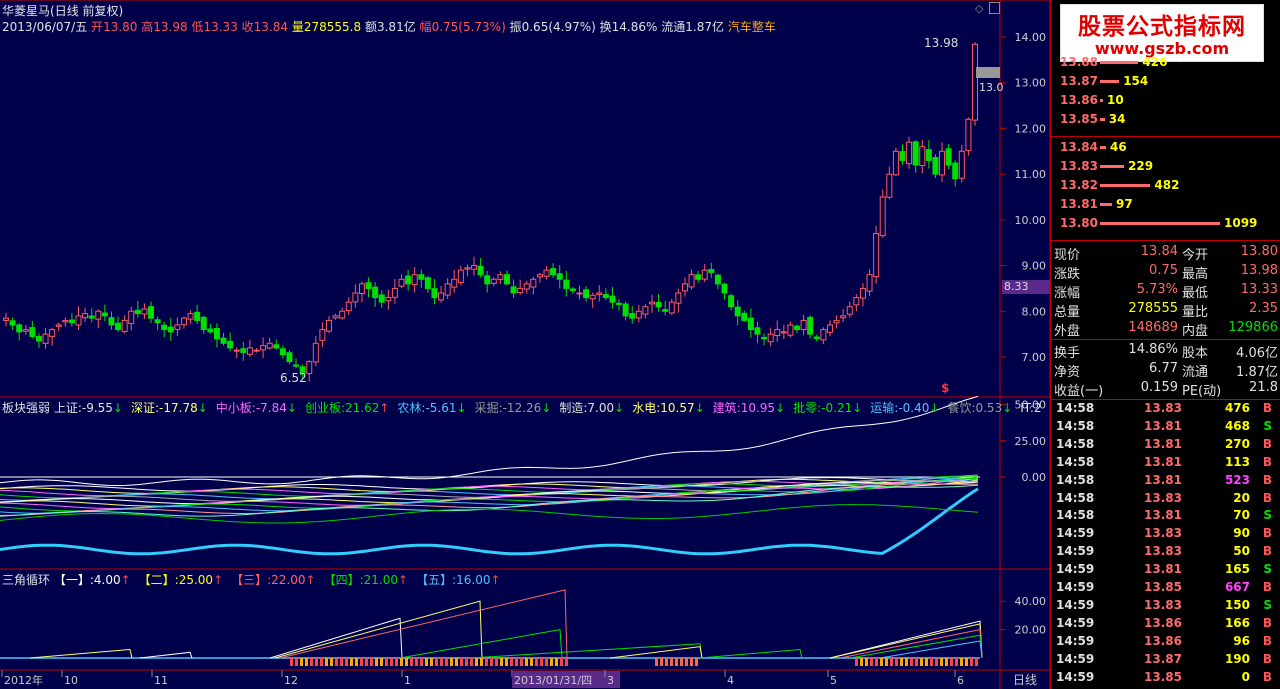 This screenshot has width=1280, height=689. I want to click on tick-row: 14:58 13.83 476 B, so click(1167, 410).